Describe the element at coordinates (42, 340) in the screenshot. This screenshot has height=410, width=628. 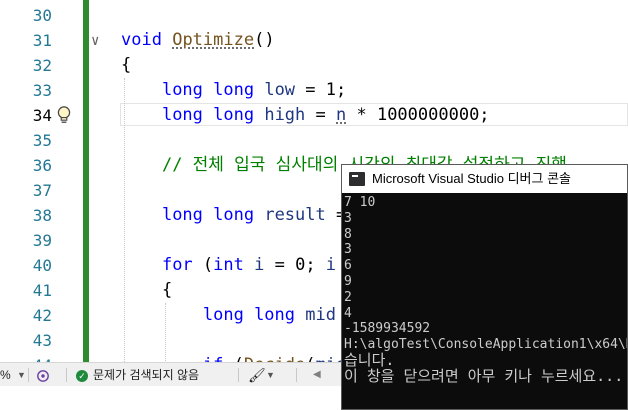
I see `line-number: 43` at that location.